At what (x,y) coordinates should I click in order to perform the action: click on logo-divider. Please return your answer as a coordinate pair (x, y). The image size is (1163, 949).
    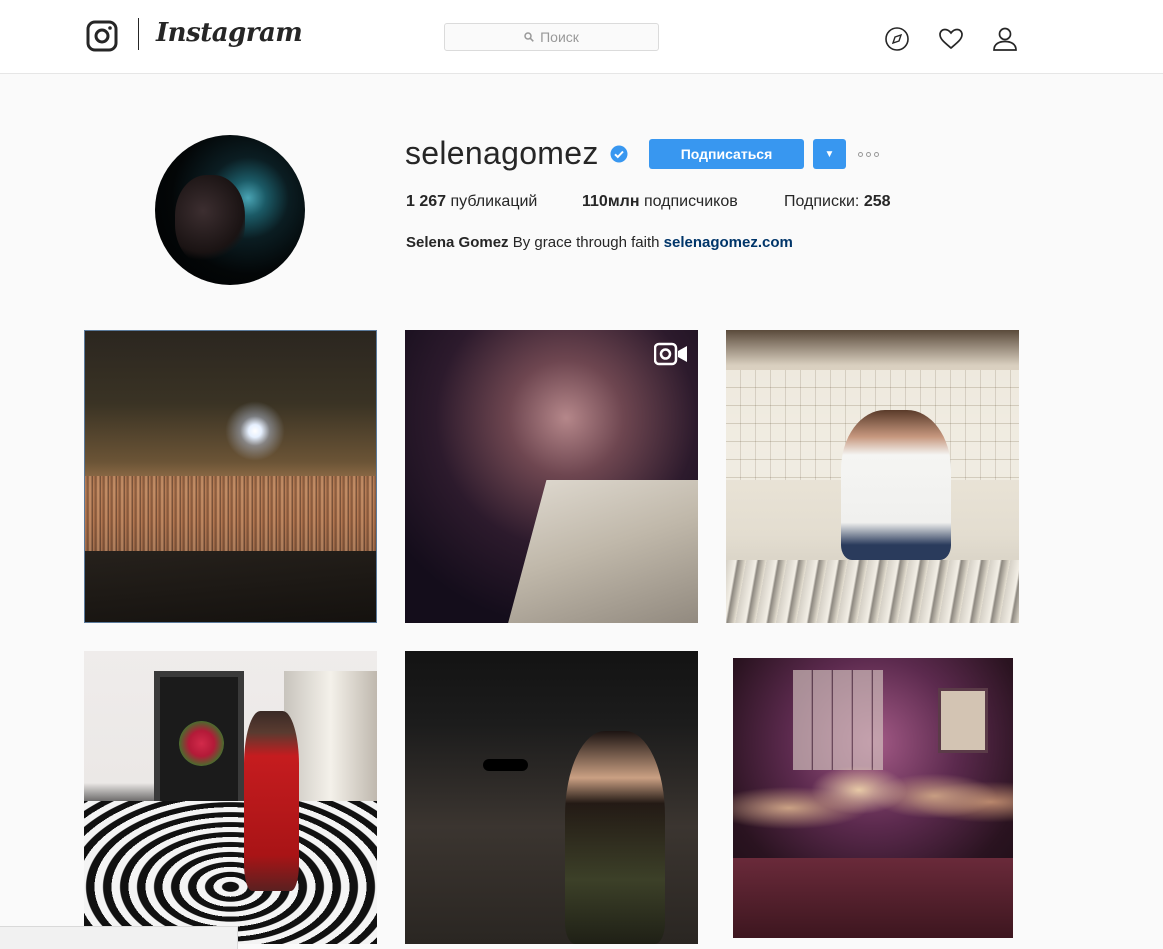
    Looking at the image, I should click on (138, 34).